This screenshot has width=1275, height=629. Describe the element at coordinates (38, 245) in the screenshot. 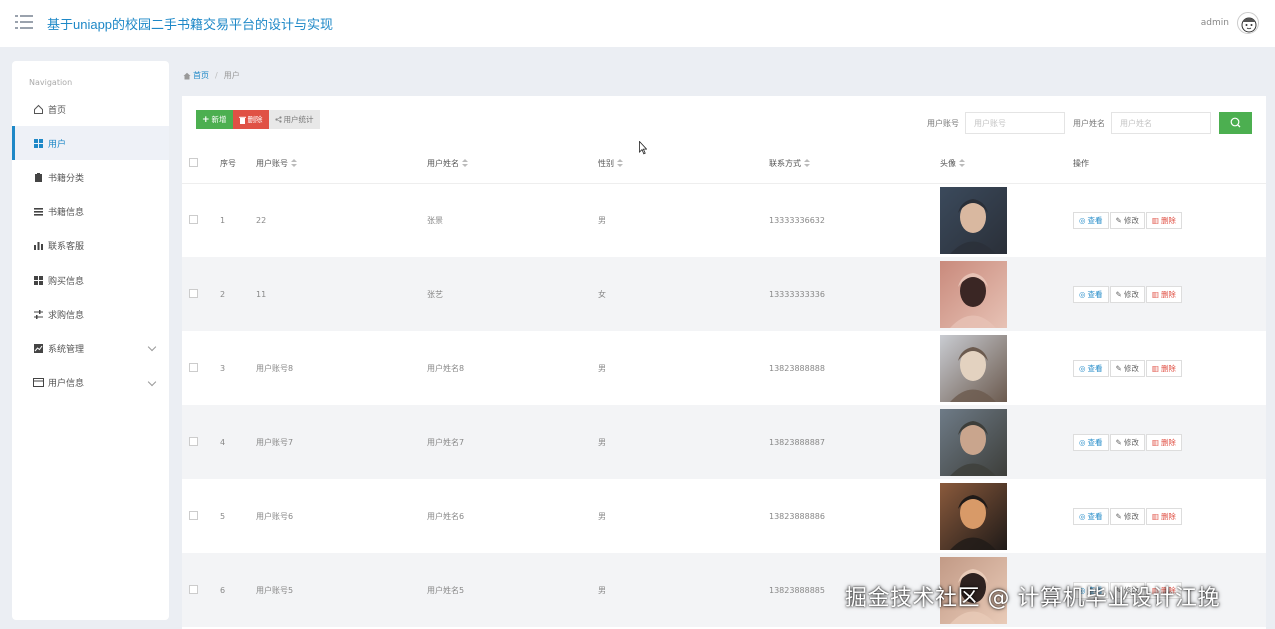

I see `bar-chart-icon` at that location.